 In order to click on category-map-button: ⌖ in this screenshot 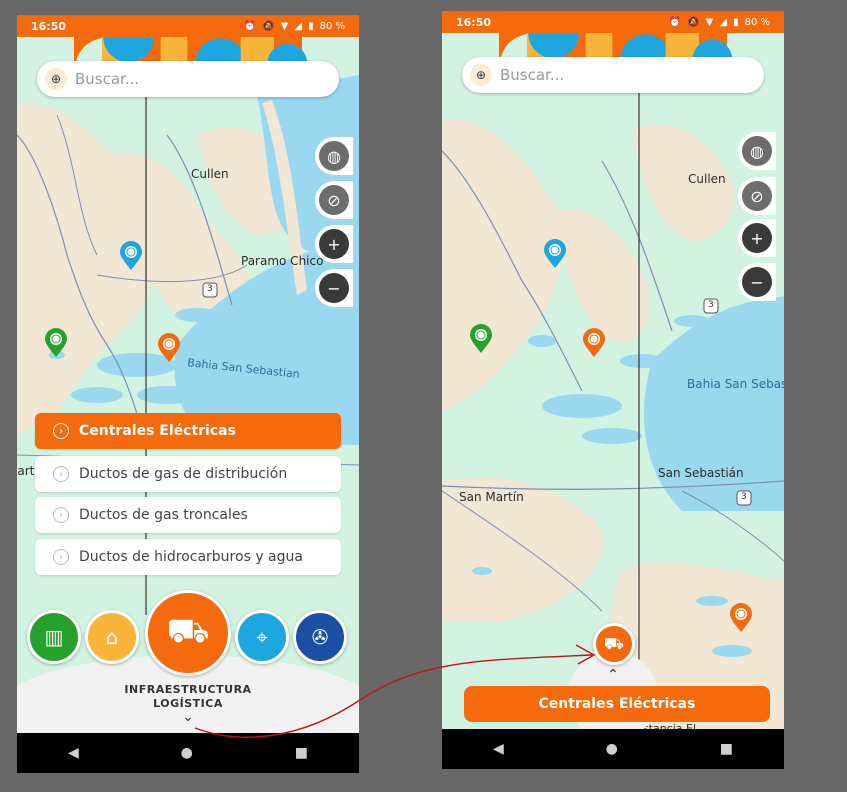, I will do `click(262, 637)`.